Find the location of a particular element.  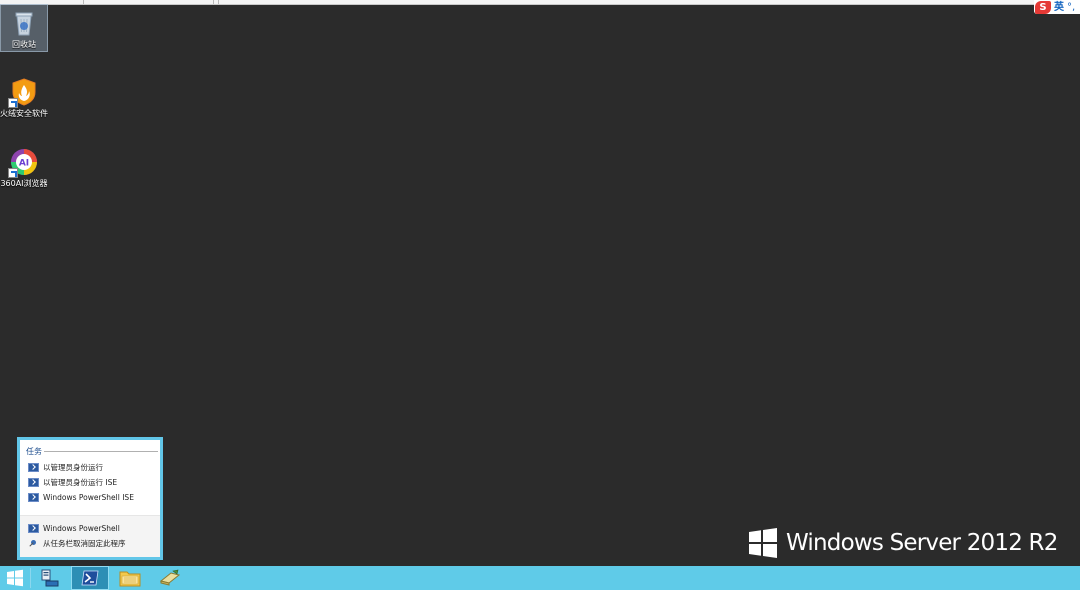

svg-text: AI is located at coordinates (24, 164).